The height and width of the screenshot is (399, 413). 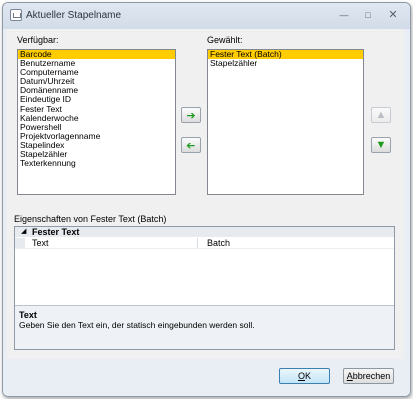 I want to click on close-icon: ✕, so click(x=393, y=15).